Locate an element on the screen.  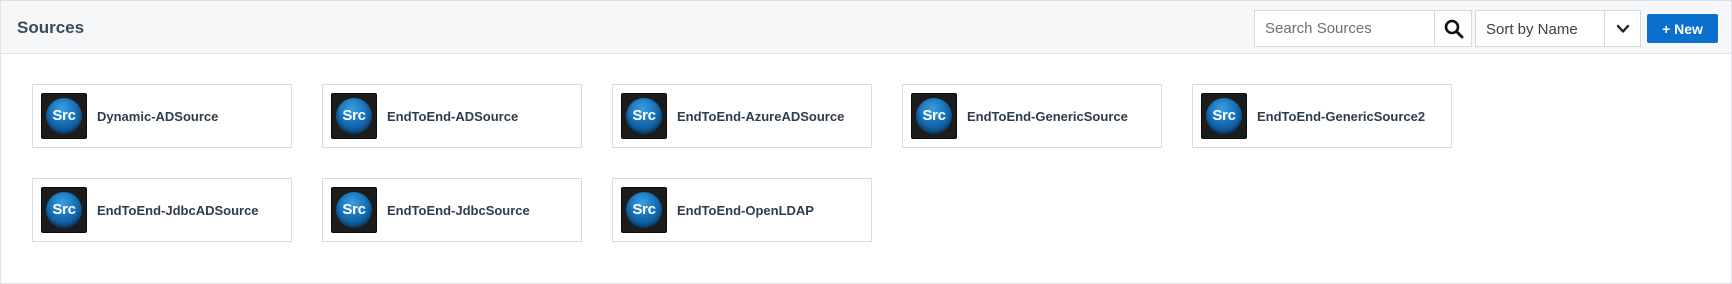
search-icon is located at coordinates (1454, 29).